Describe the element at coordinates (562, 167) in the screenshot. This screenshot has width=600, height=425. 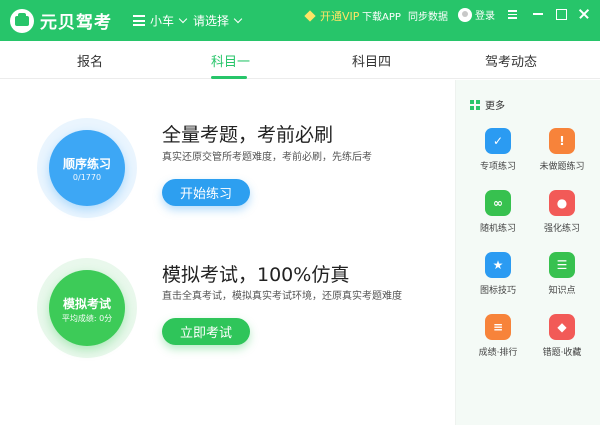
I see `tool-label: 未做题练习` at that location.